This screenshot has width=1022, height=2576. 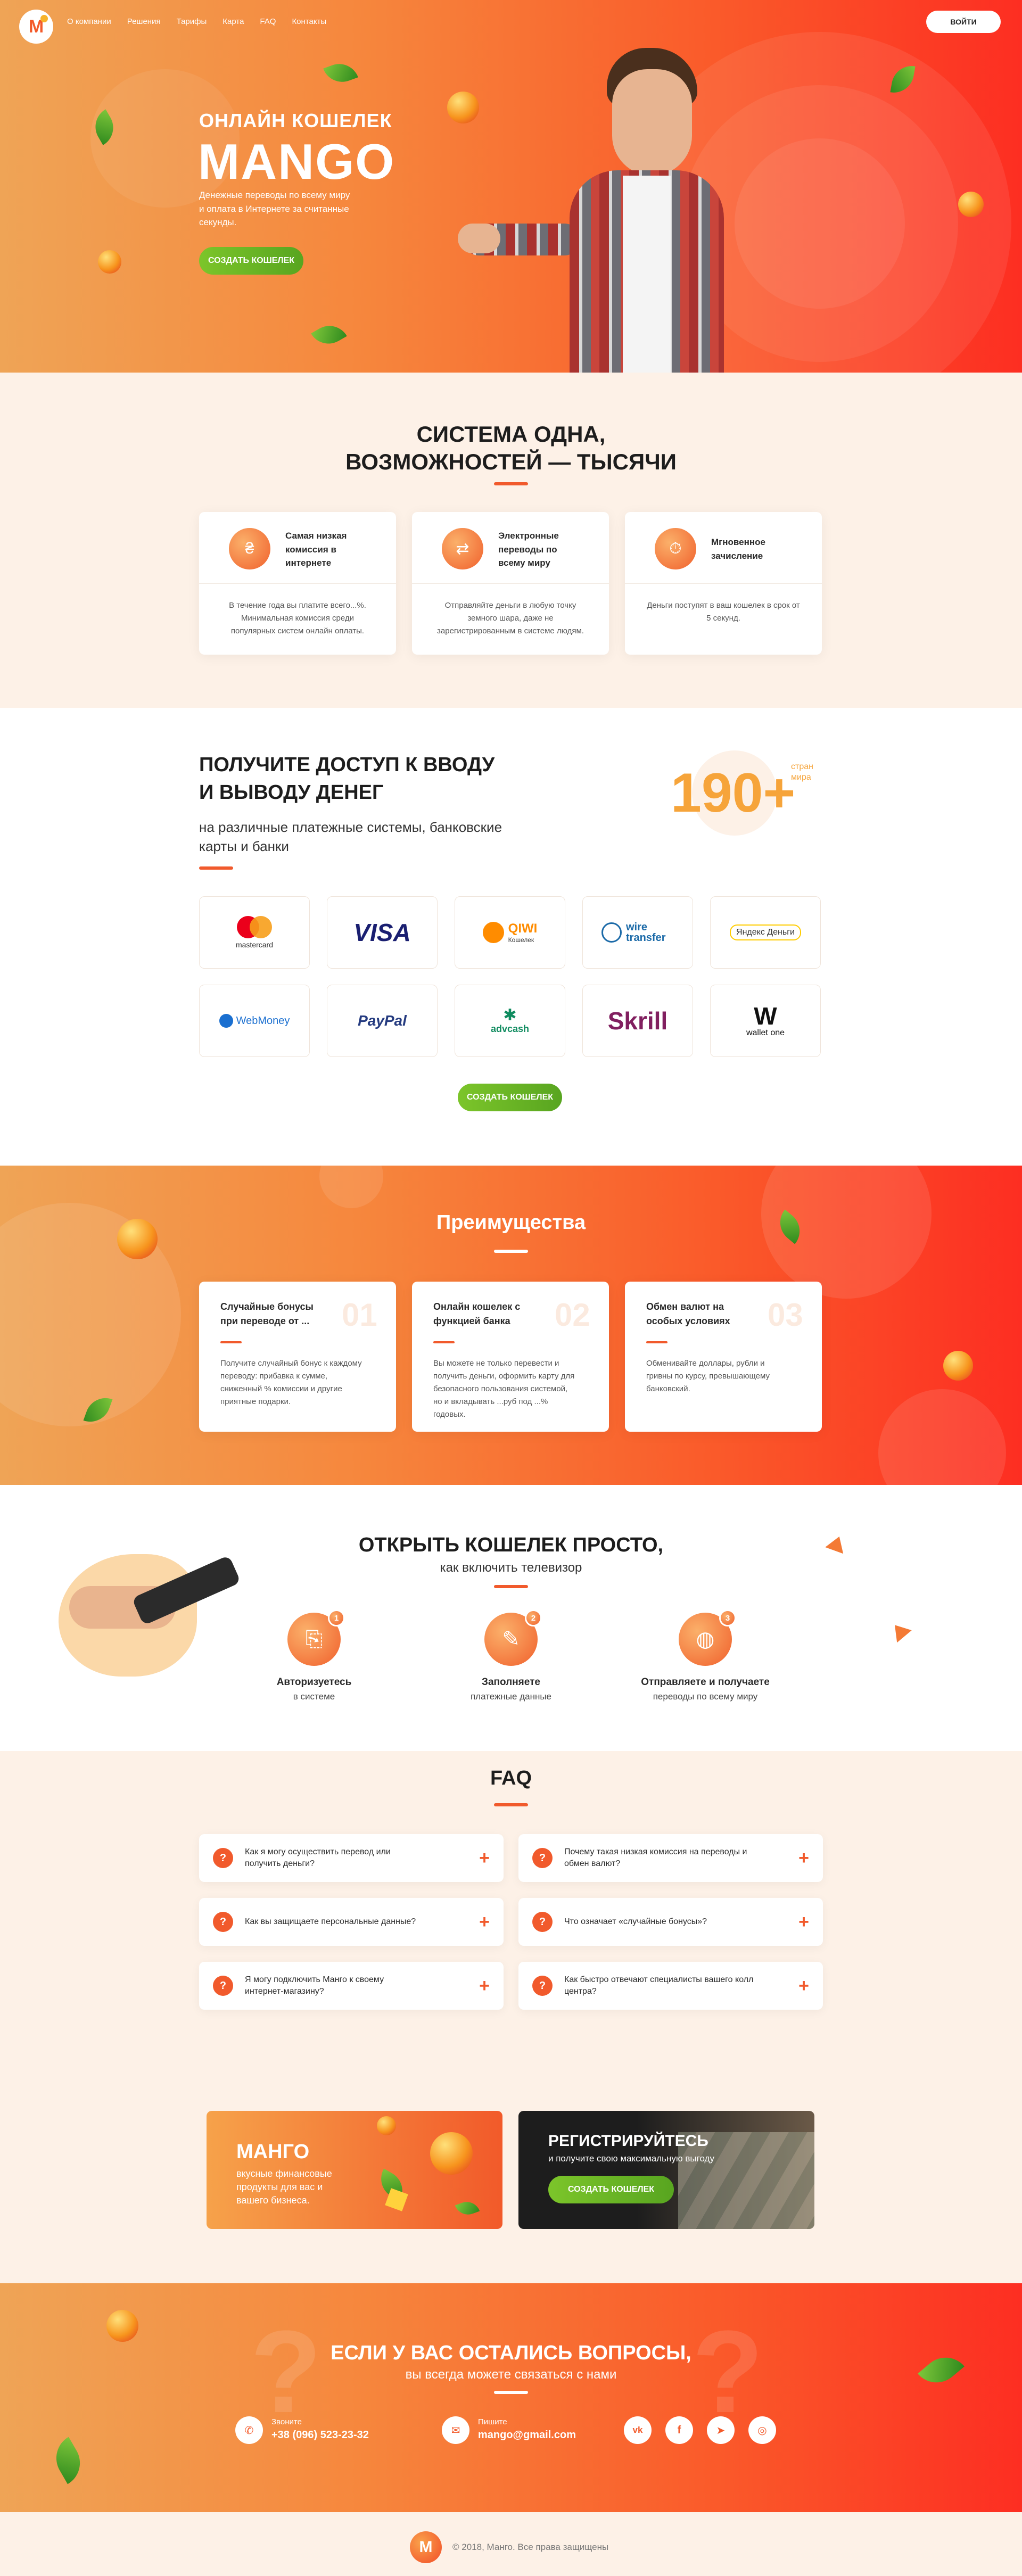 What do you see at coordinates (510, 1028) in the screenshot?
I see `advcash-logo: advcash` at bounding box center [510, 1028].